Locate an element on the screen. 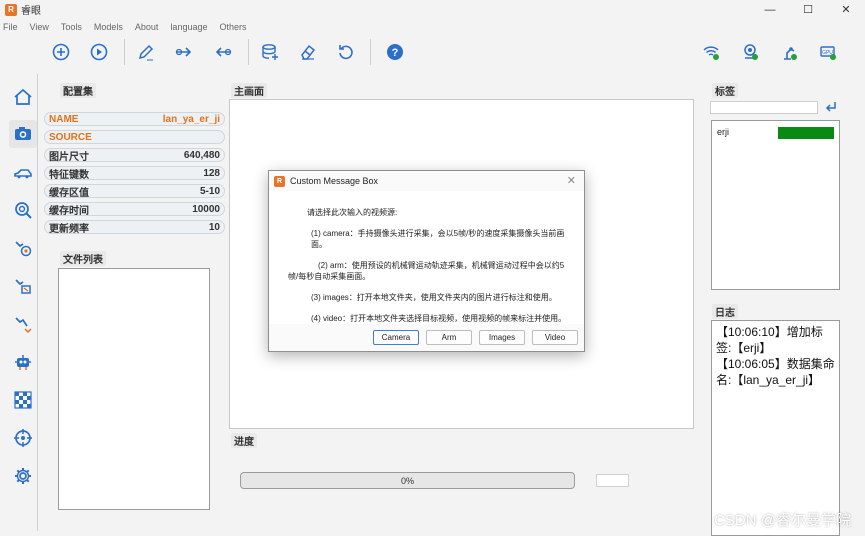  arm-status is located at coordinates (789, 52).